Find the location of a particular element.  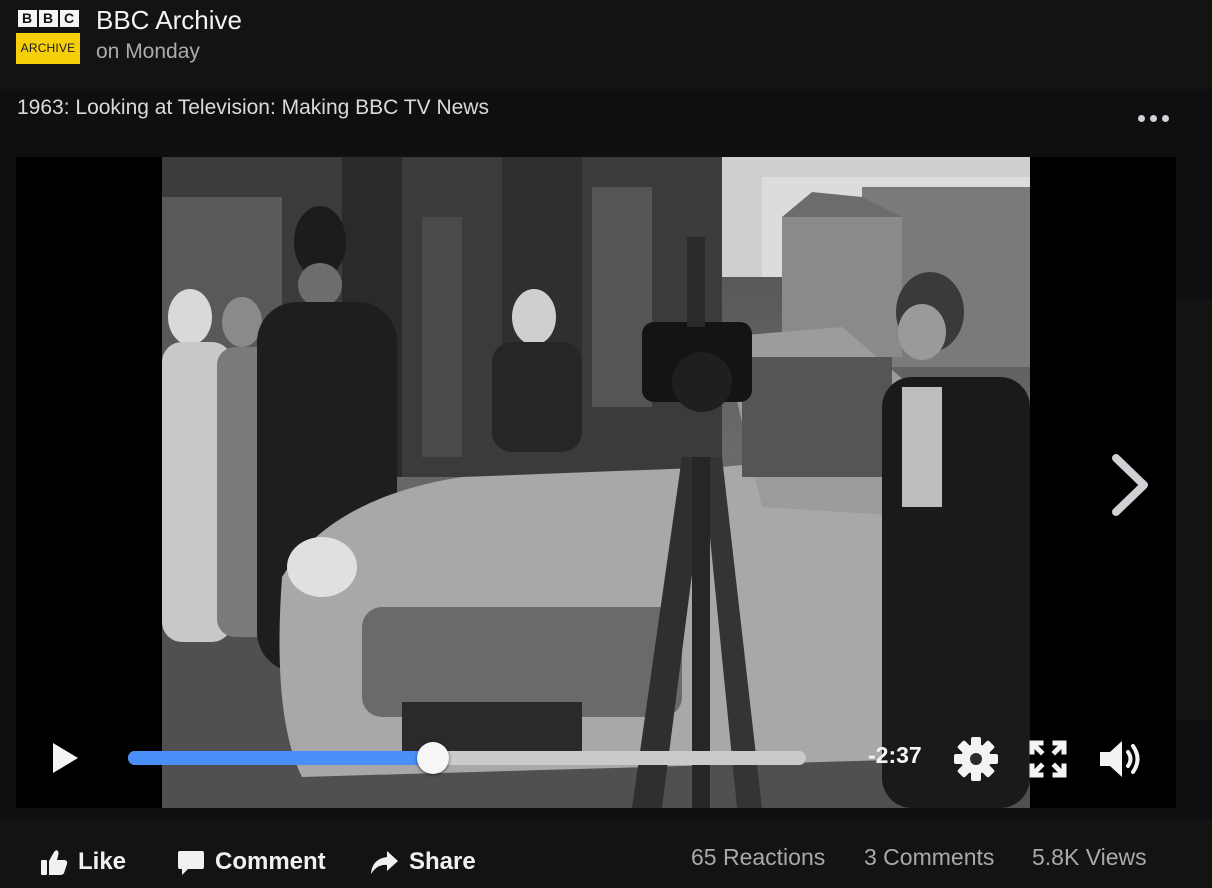

share-button: Share is located at coordinates (422, 862).